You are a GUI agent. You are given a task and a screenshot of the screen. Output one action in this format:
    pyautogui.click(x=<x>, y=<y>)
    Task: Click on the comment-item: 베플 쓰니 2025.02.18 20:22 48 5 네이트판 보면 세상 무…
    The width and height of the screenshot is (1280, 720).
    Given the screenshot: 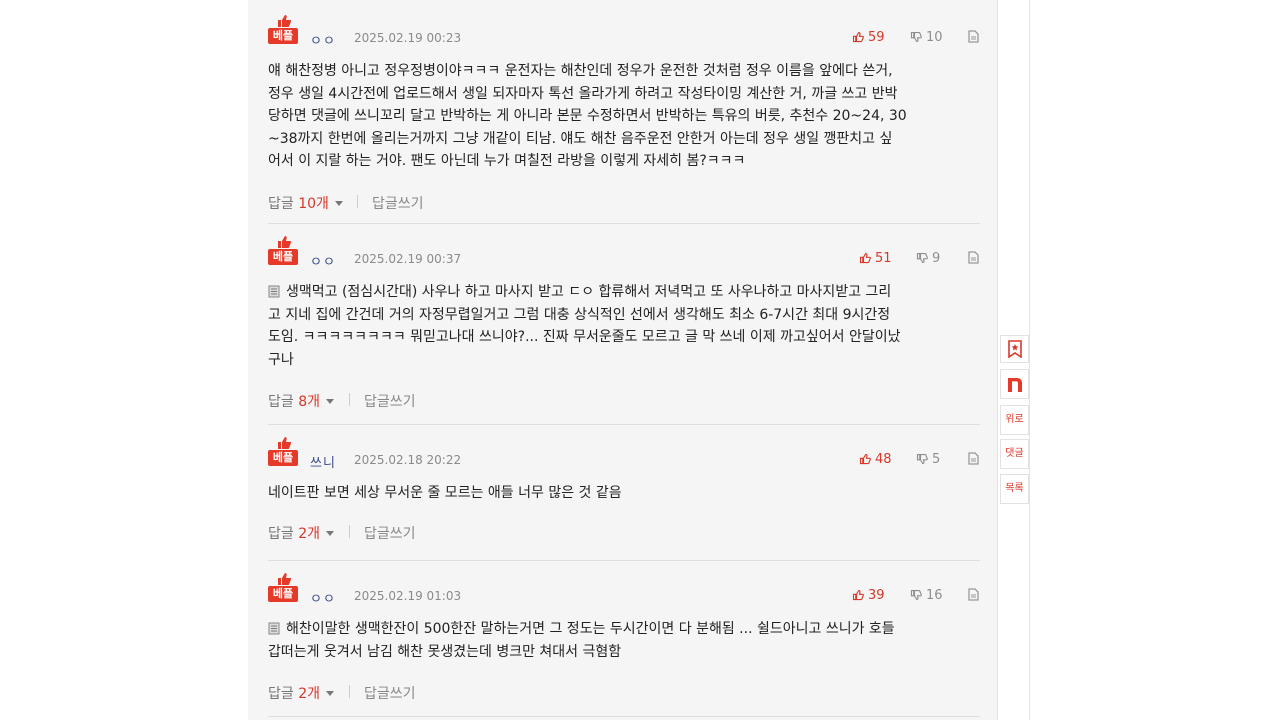 What is the action you would take?
    pyautogui.click(x=624, y=491)
    